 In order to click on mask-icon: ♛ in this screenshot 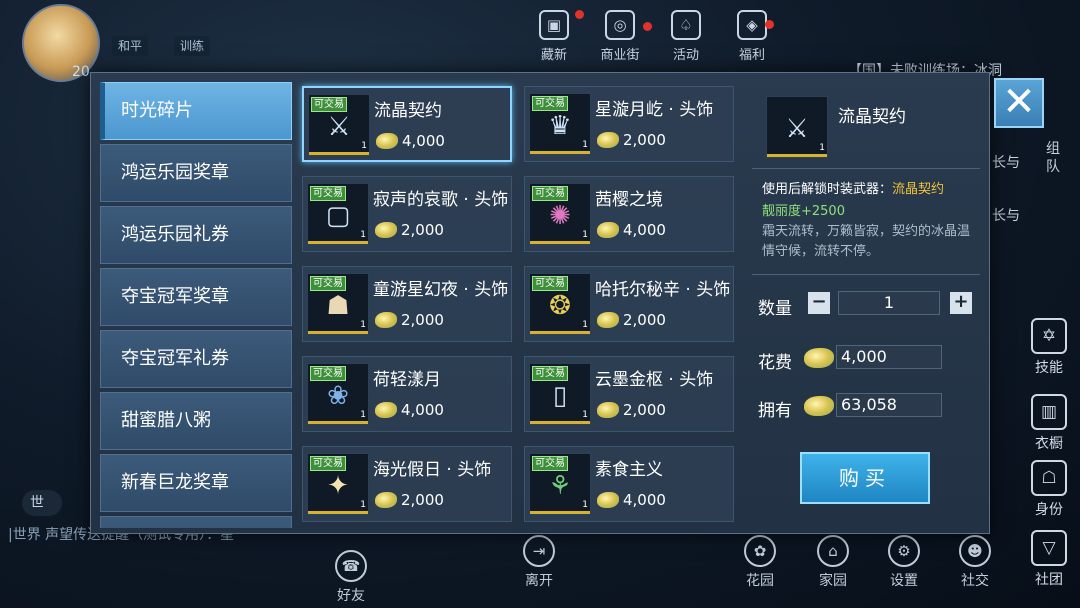, I will do `click(560, 126)`.